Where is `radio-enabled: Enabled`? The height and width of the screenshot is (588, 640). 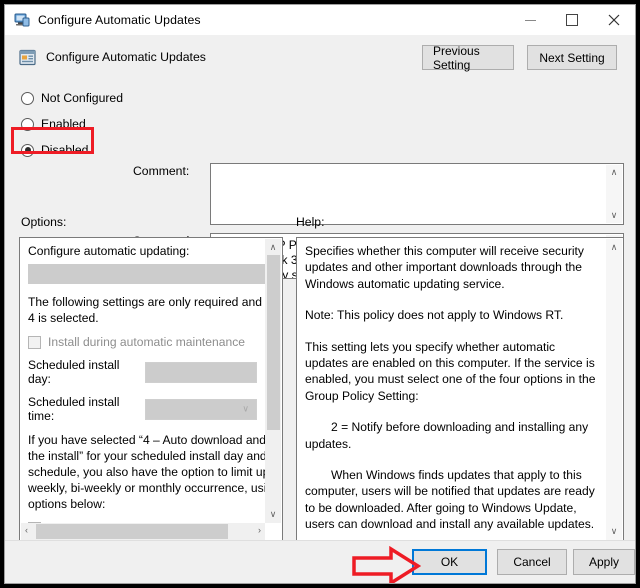 radio-enabled: Enabled is located at coordinates (75, 124).